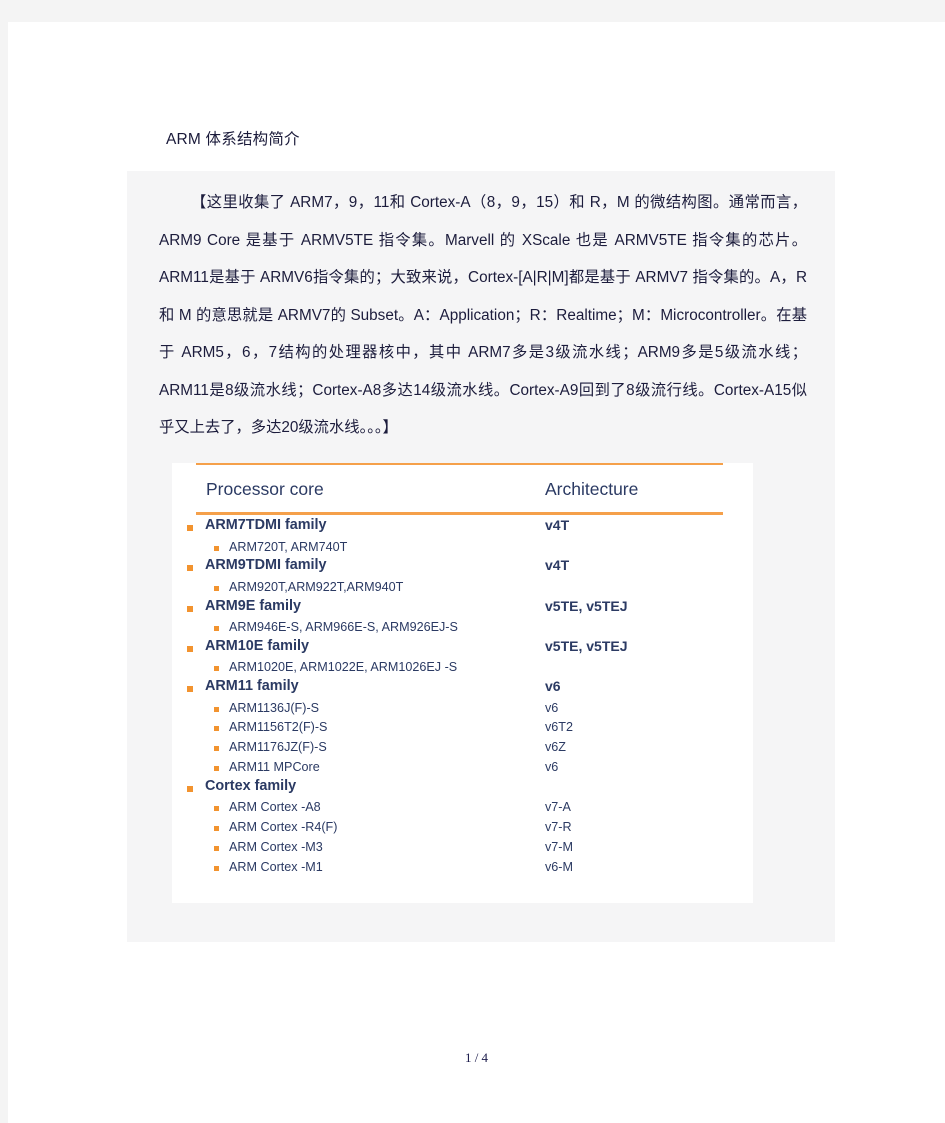  Describe the element at coordinates (252, 686) in the screenshot. I see `cell-processor-core: ARM11 family` at that location.